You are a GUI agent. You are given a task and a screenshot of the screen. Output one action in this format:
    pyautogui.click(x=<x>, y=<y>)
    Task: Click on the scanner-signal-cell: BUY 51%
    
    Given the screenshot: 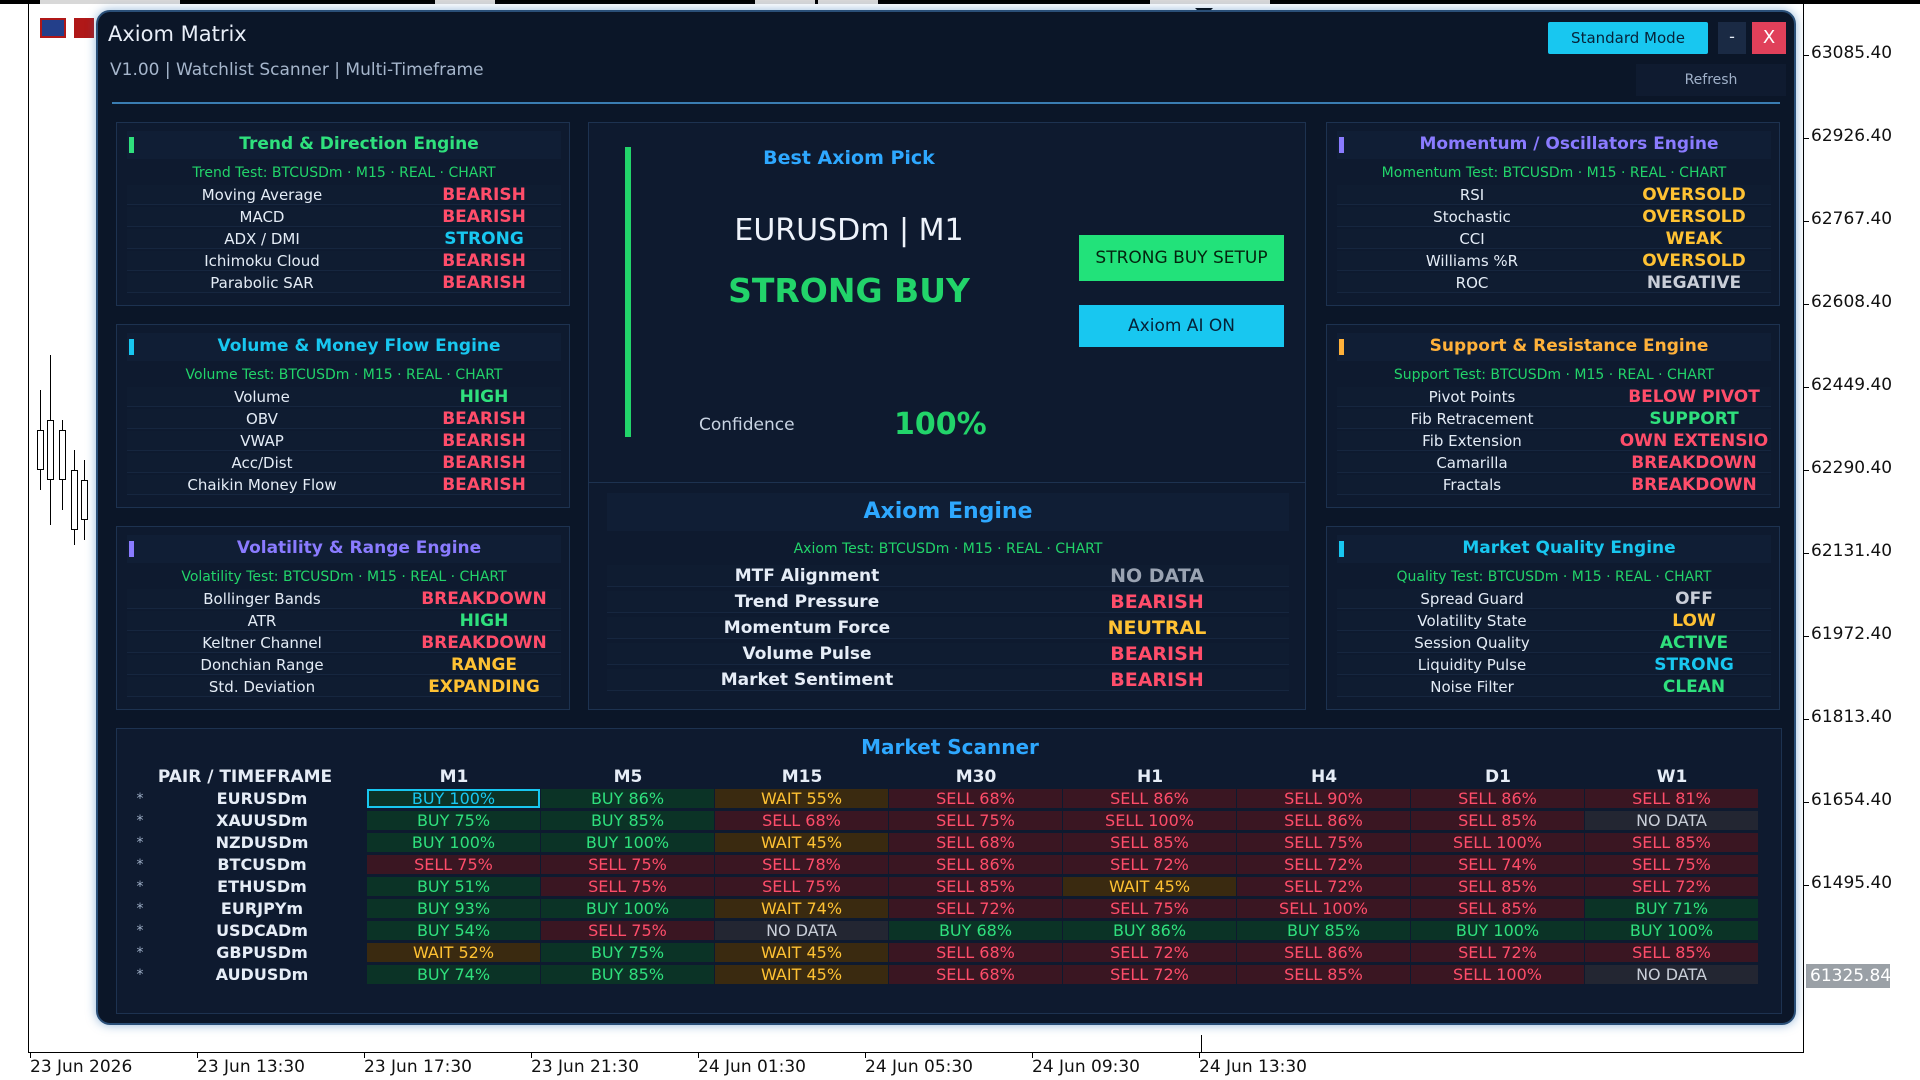 What is the action you would take?
    pyautogui.click(x=453, y=886)
    